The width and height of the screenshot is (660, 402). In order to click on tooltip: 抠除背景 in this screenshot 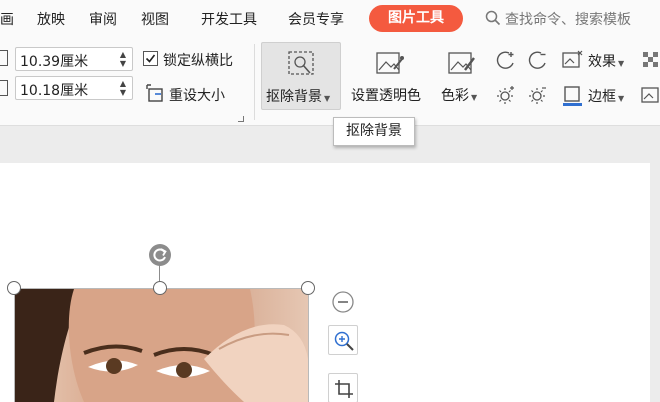, I will do `click(374, 131)`.